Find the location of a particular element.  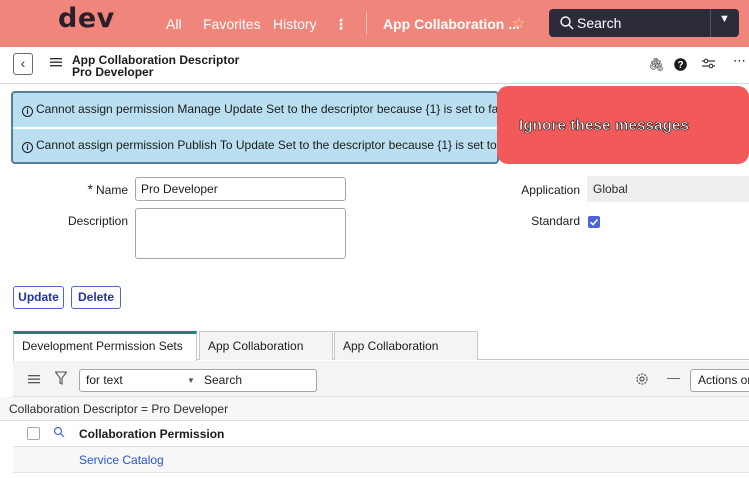

name-label-text: Name is located at coordinates (111, 190).